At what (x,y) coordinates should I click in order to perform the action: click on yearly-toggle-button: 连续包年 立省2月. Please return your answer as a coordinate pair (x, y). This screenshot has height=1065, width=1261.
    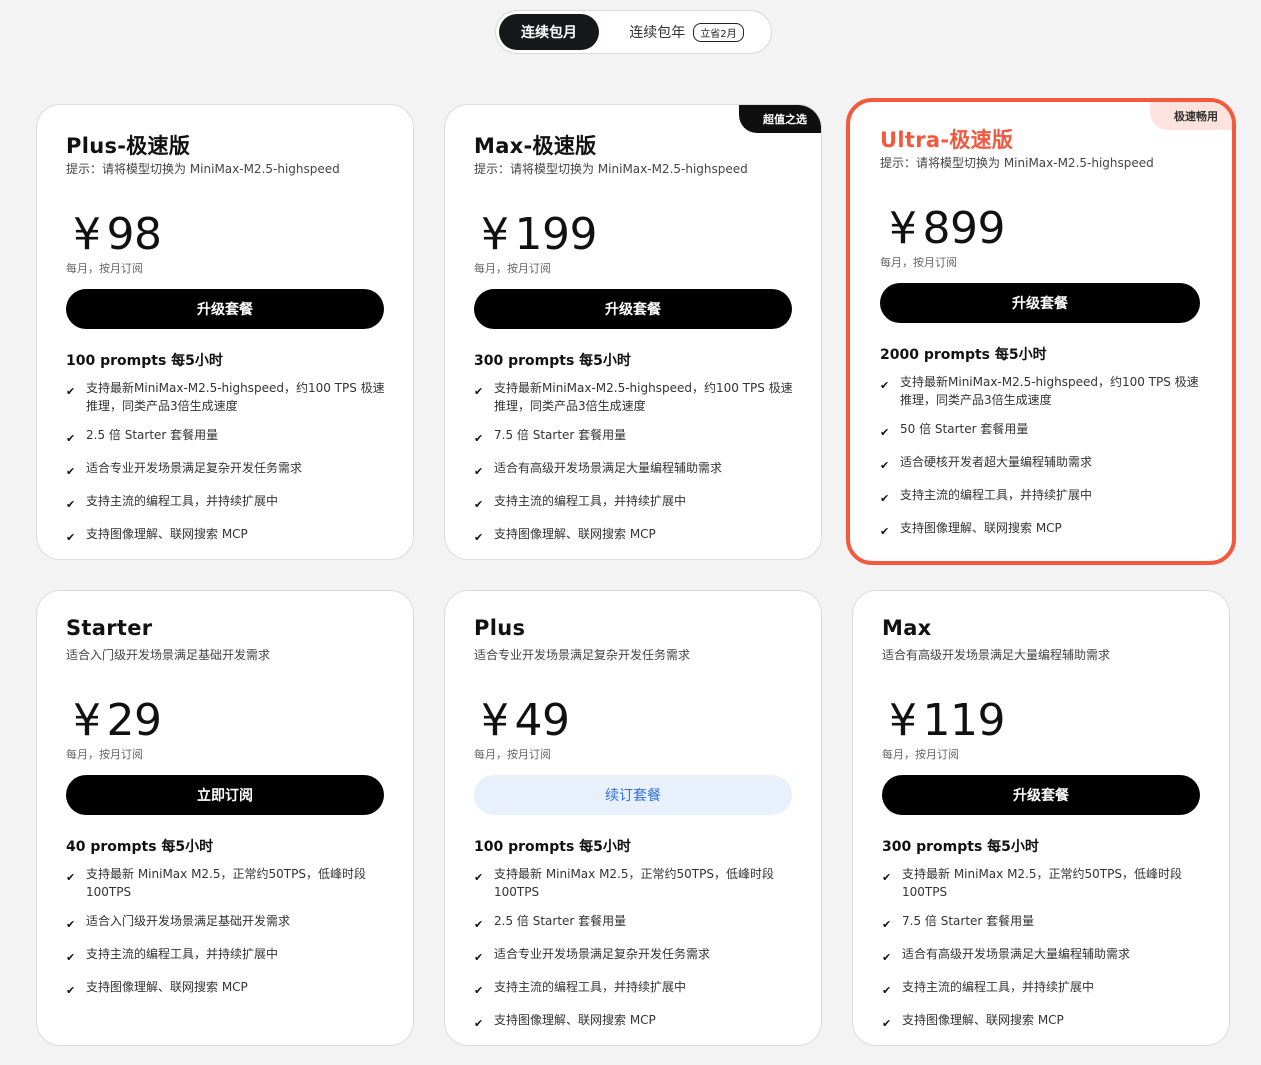
    Looking at the image, I should click on (686, 32).